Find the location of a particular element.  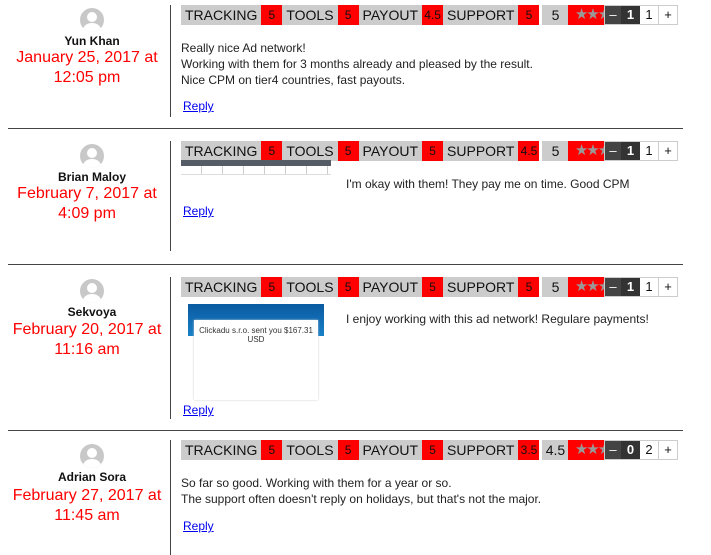

image-caption: Clickadu s.r.o. sent you $167.31 USD is located at coordinates (256, 360).